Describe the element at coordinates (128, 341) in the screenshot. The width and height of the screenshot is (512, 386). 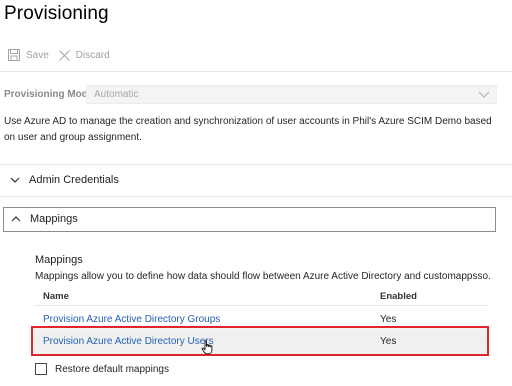
I see `mapping-link-users: Provision Azure Active Directory Users` at that location.